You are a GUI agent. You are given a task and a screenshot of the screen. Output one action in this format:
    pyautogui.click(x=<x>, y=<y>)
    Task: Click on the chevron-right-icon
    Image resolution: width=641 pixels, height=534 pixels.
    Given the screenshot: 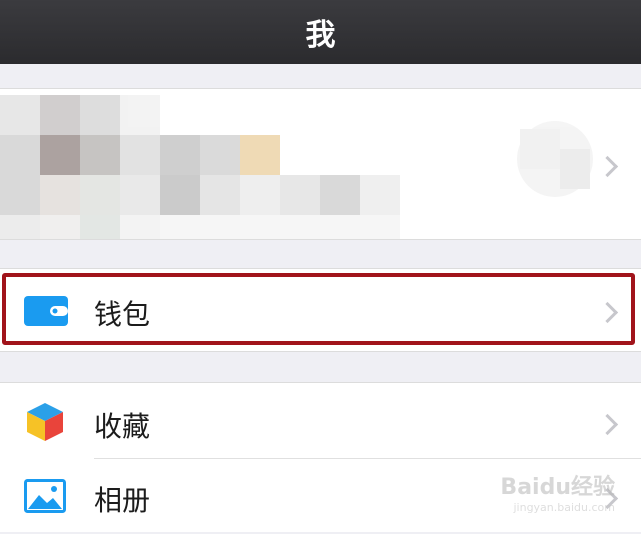 What is the action you would take?
    pyautogui.click(x=607, y=424)
    